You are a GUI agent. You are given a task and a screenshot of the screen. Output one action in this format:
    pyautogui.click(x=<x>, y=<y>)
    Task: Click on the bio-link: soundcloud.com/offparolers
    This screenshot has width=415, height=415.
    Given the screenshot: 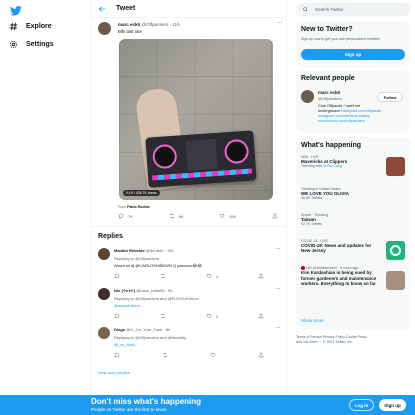 What is the action you would take?
    pyautogui.click(x=363, y=121)
    